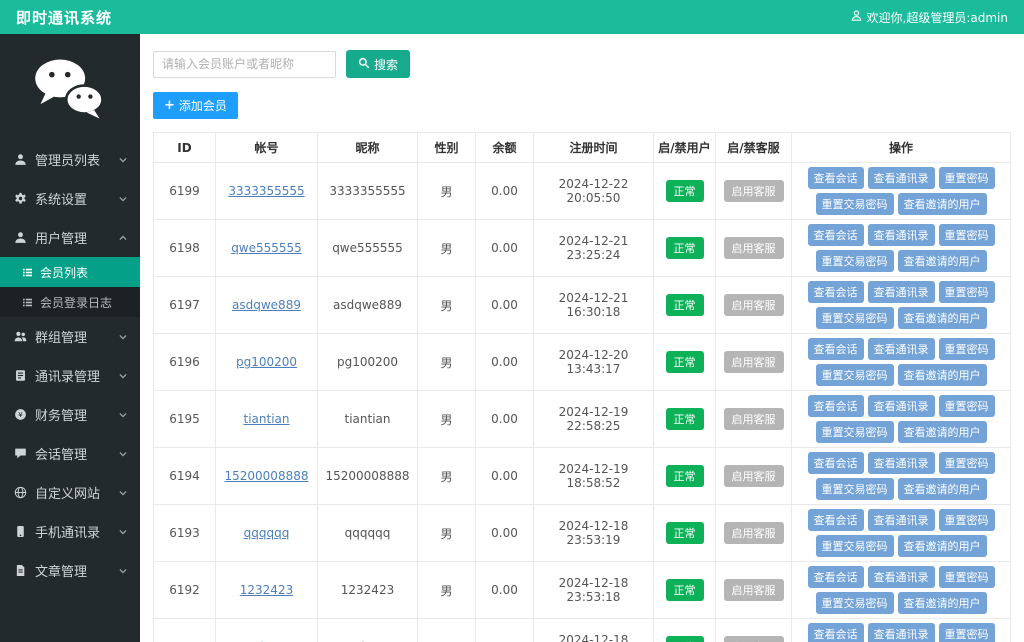 The image size is (1024, 642). What do you see at coordinates (267, 533) in the screenshot?
I see `account-link: qqqqqq` at bounding box center [267, 533].